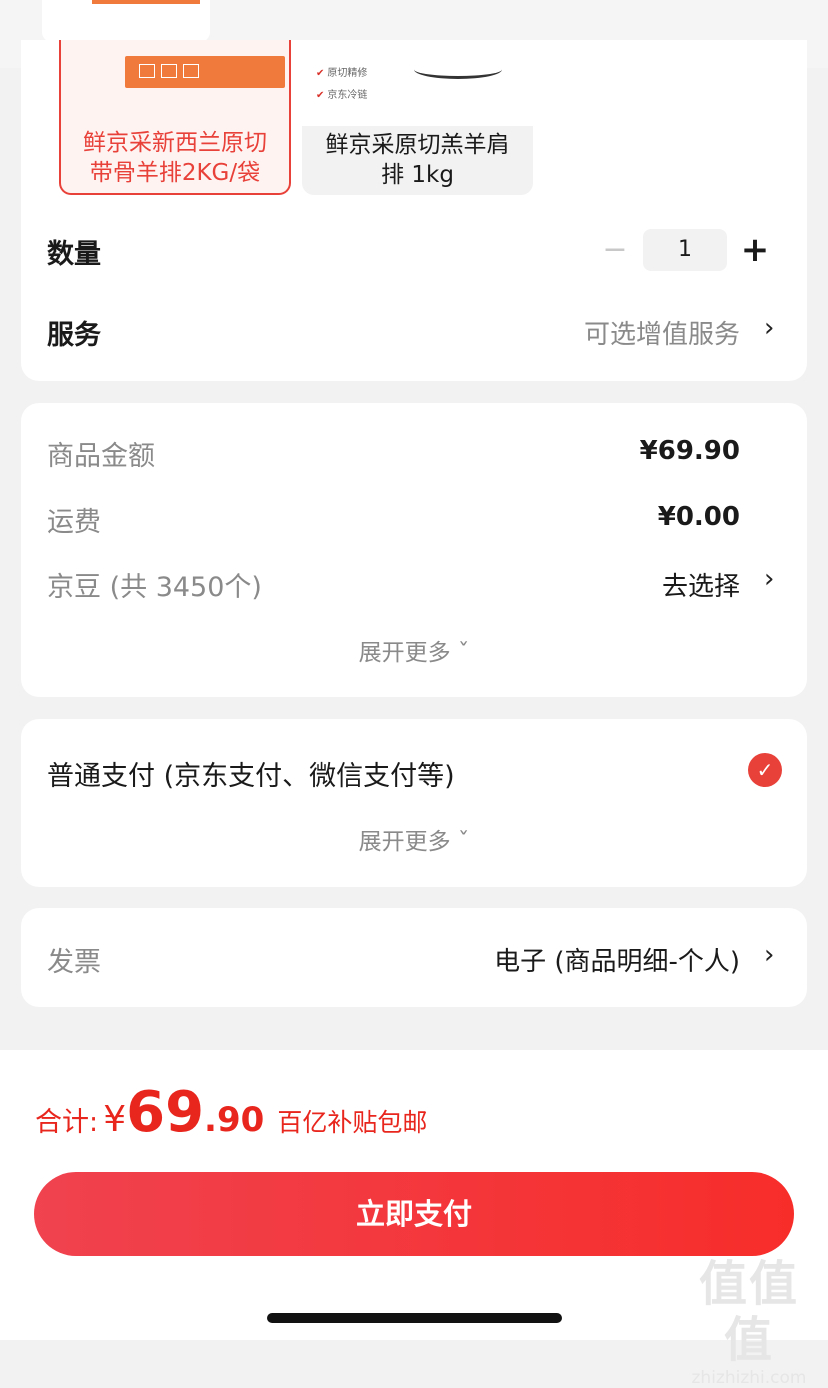  What do you see at coordinates (755, 250) in the screenshot?
I see `increase-button: +` at bounding box center [755, 250].